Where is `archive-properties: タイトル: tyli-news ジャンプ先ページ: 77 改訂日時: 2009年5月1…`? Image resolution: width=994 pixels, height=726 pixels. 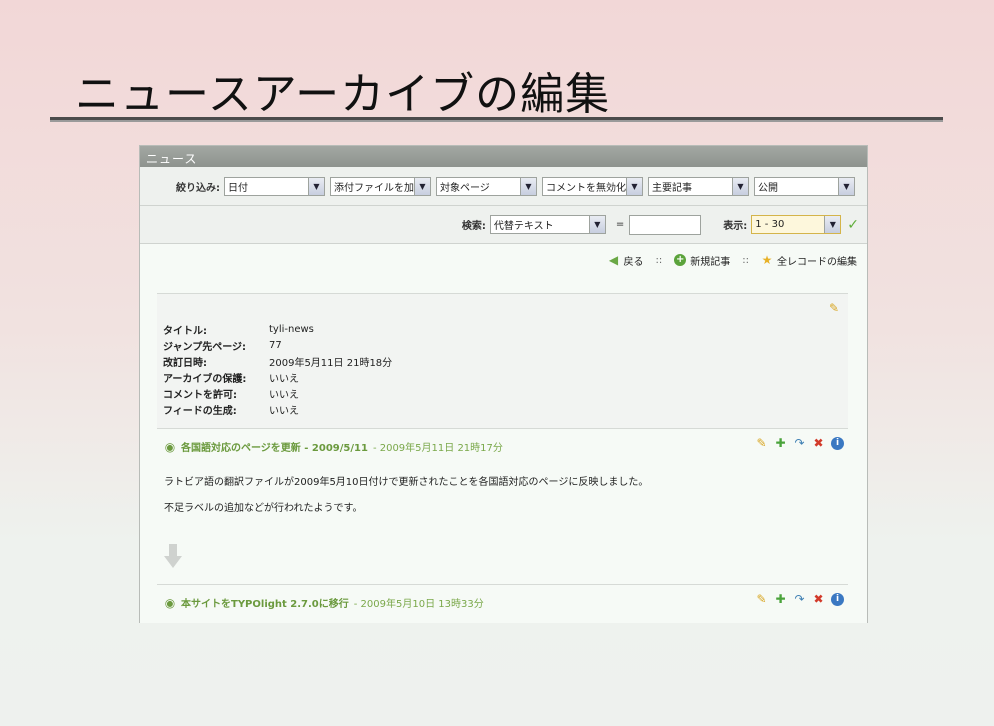 archive-properties: タイトル: tyli-news ジャンプ先ページ: 77 改訂日時: 2009年5月1… is located at coordinates (277, 369).